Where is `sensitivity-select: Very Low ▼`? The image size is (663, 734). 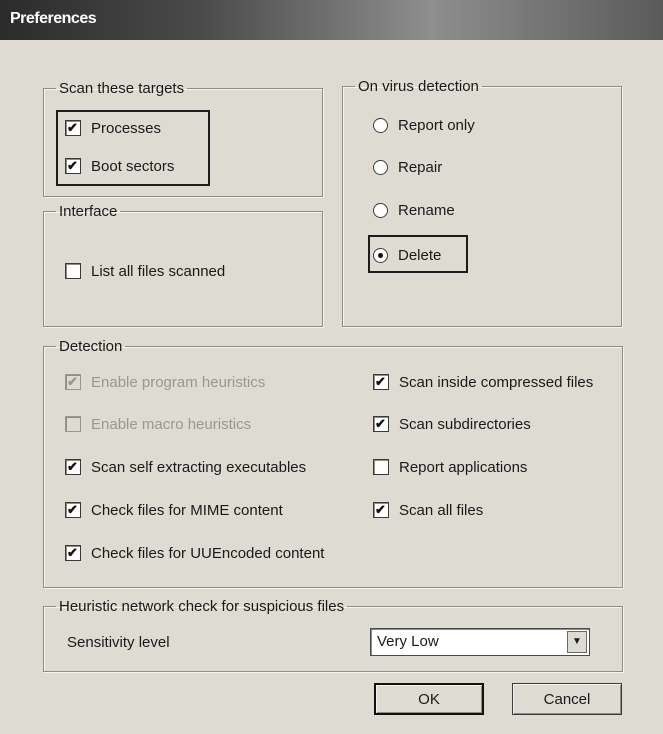 sensitivity-select: Very Low ▼ is located at coordinates (480, 642).